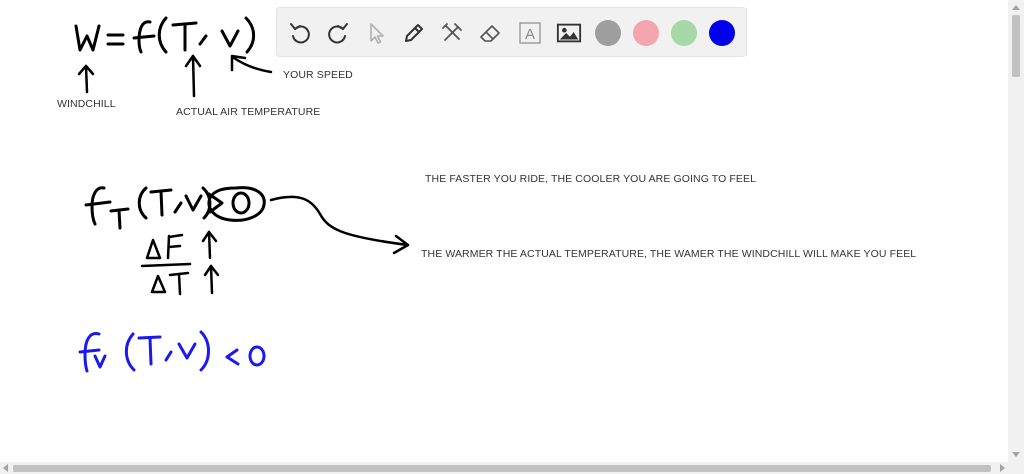 The width and height of the screenshot is (1024, 474). What do you see at coordinates (608, 33) in the screenshot?
I see `color-swatch-gray` at bounding box center [608, 33].